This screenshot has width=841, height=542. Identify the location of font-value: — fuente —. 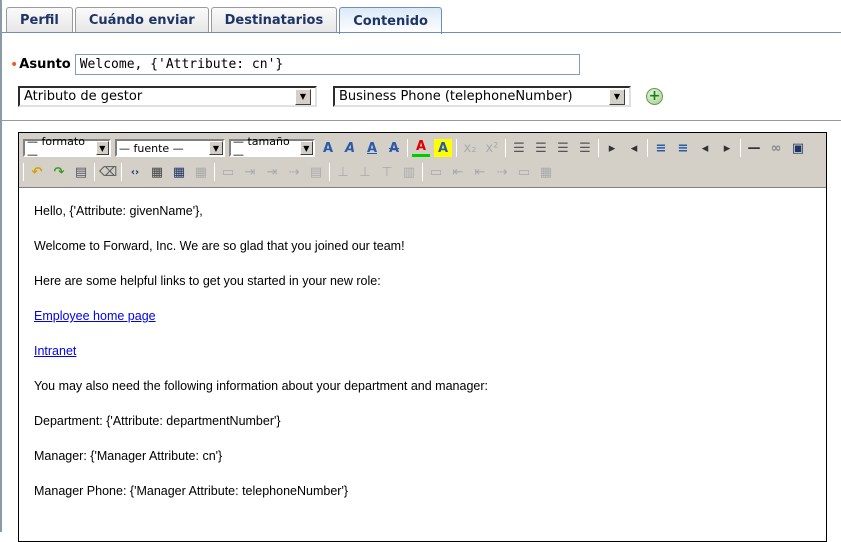
(151, 148).